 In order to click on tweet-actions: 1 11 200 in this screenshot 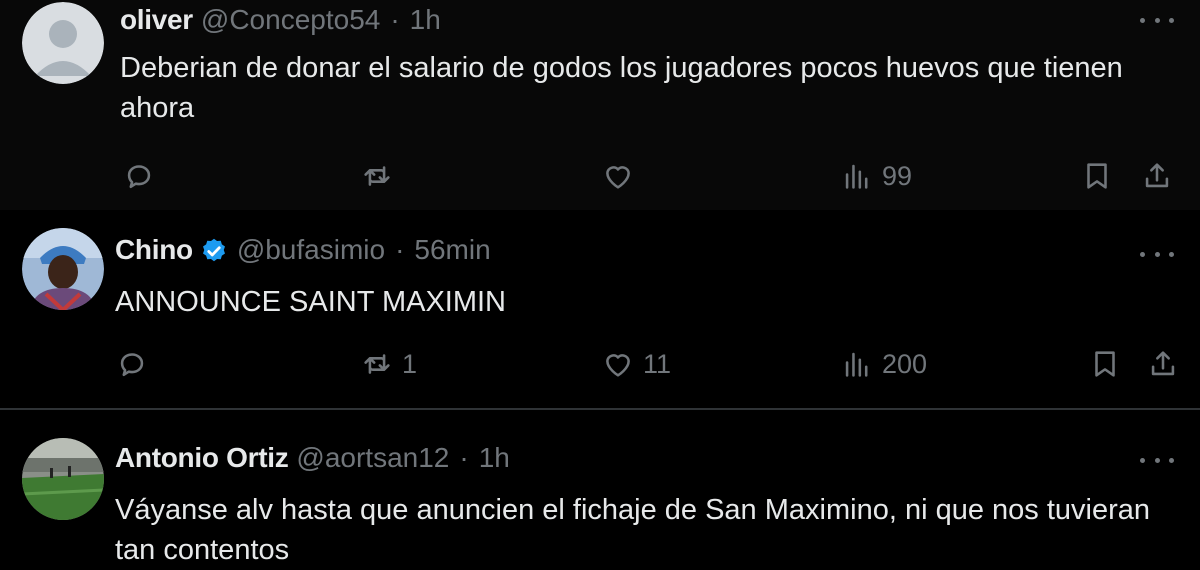, I will do `click(600, 364)`.